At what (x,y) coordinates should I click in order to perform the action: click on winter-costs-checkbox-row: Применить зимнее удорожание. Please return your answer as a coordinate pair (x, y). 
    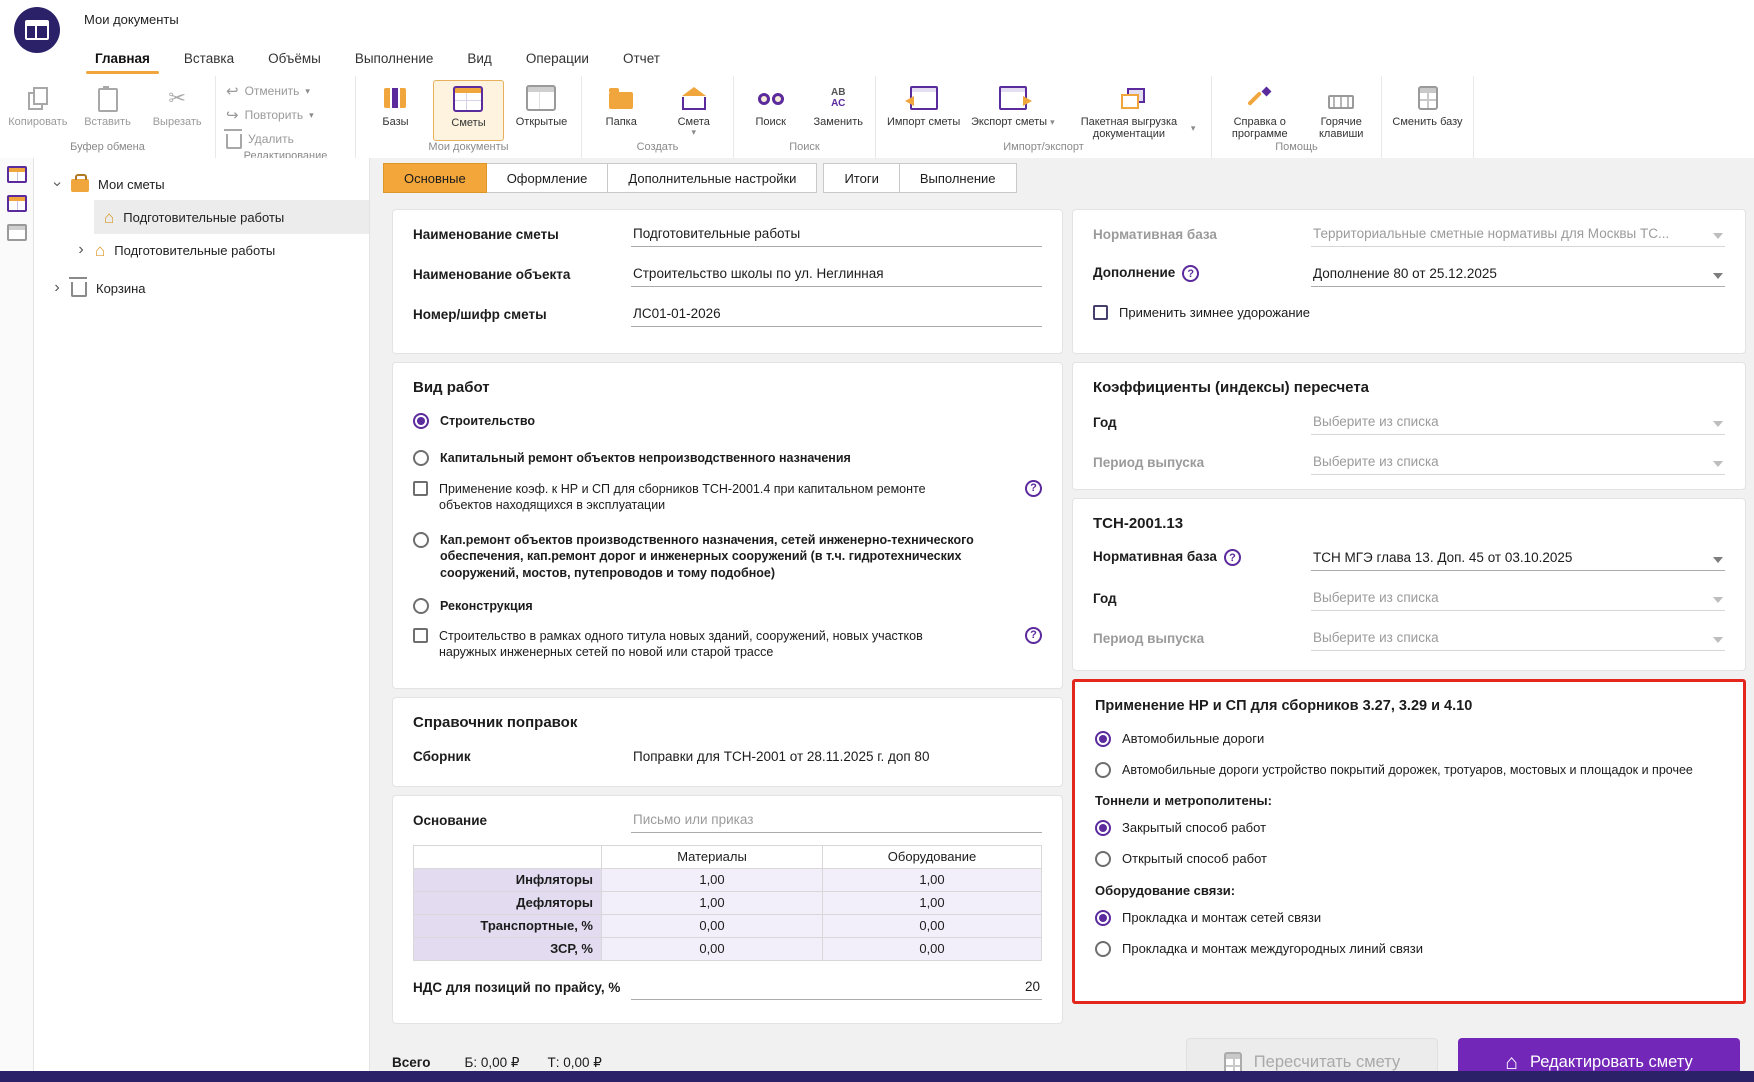
    Looking at the image, I should click on (1409, 313).